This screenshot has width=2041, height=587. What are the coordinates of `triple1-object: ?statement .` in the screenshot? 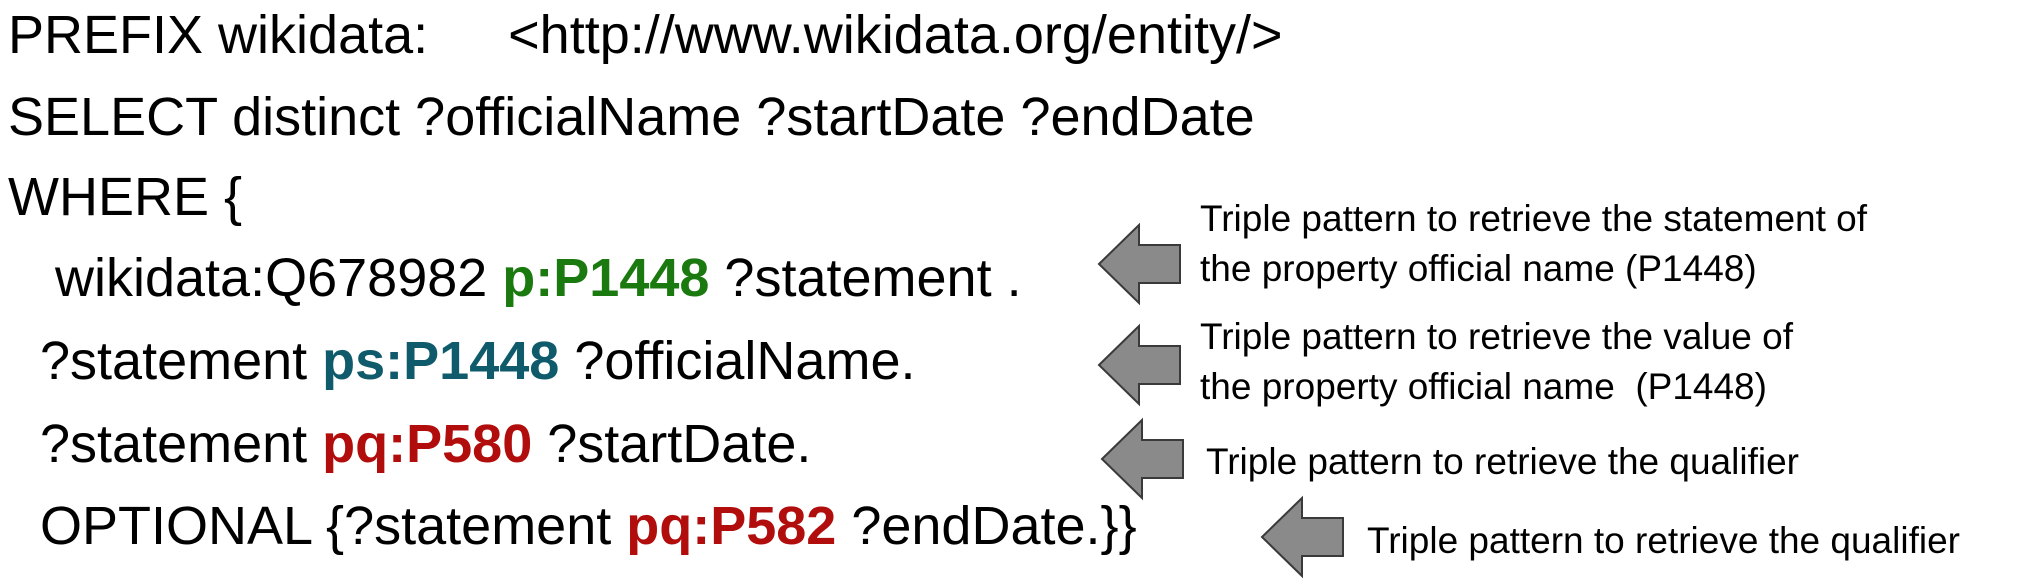 It's located at (865, 278).